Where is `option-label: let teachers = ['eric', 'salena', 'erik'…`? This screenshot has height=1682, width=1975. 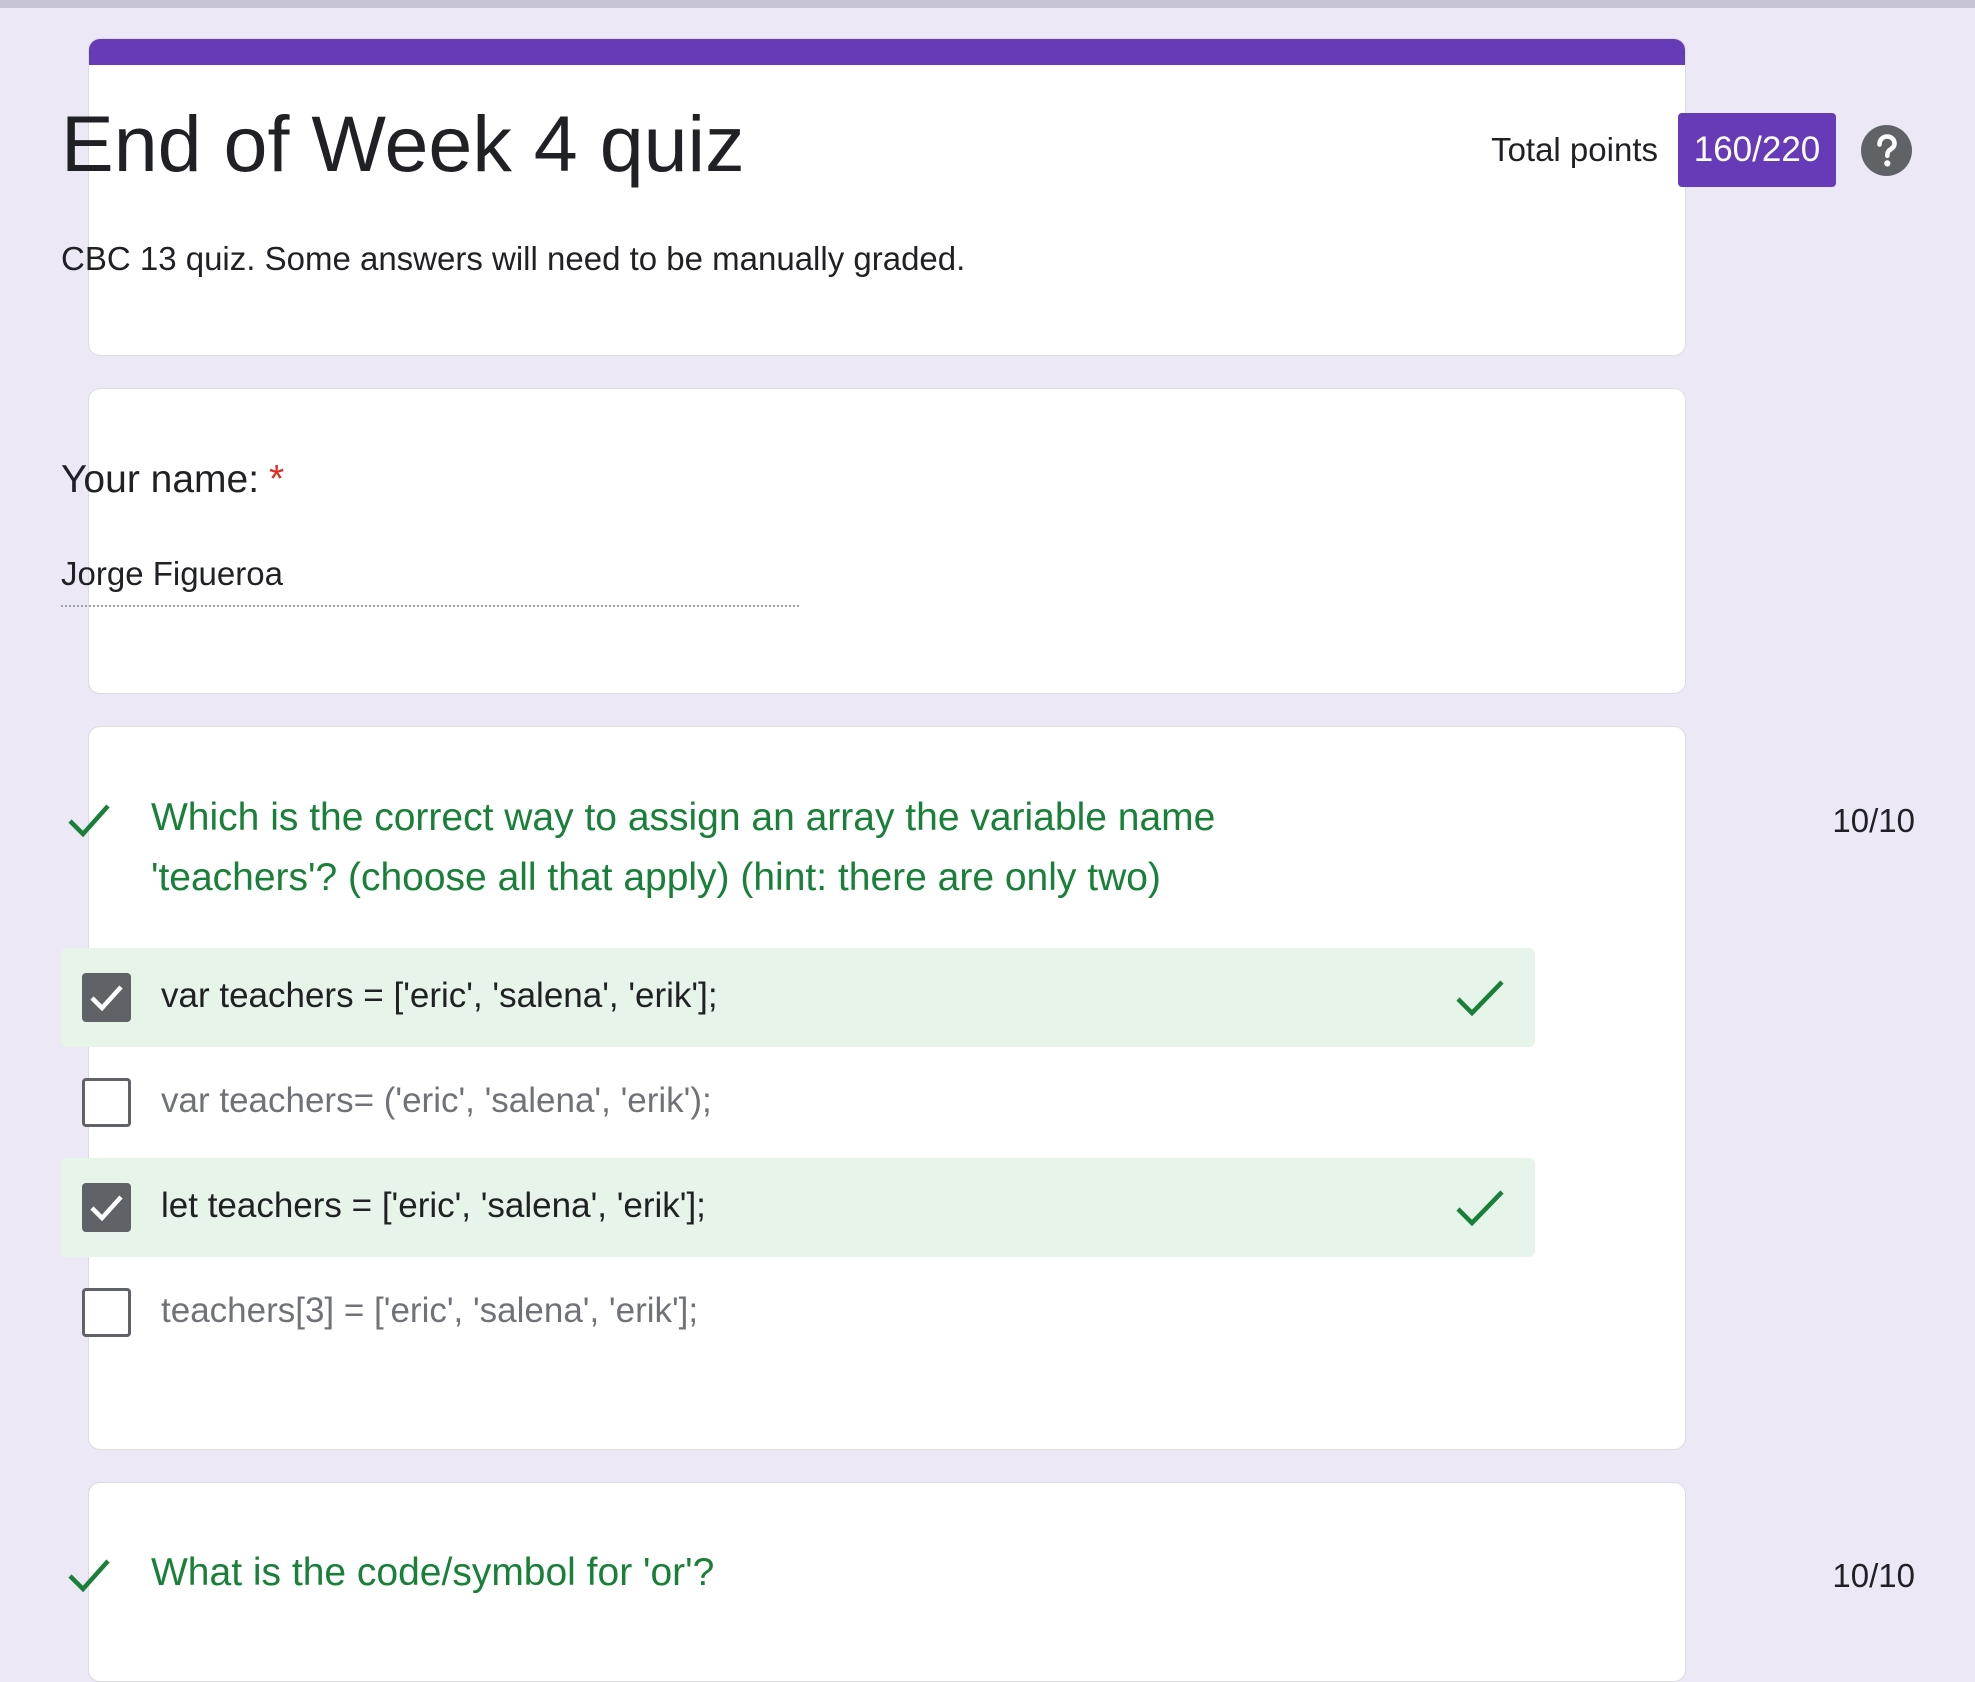 option-label: let teachers = ['eric', 'salena', 'erik'… is located at coordinates (433, 1205).